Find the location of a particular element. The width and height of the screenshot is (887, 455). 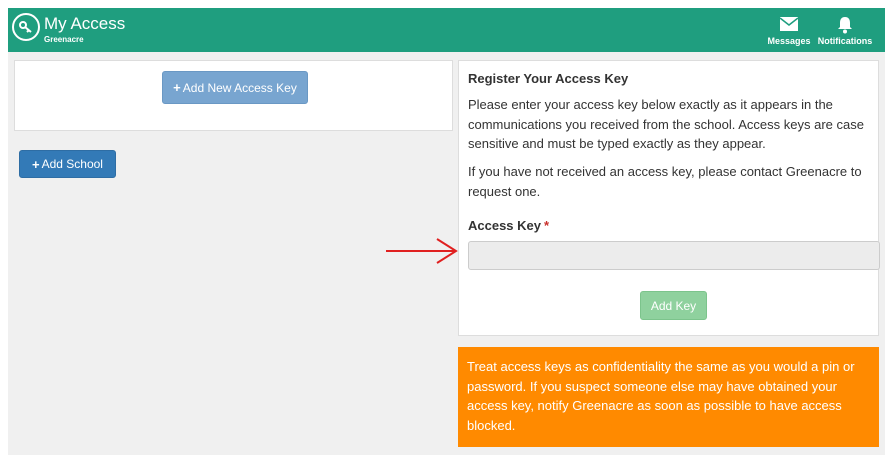

bell-icon is located at coordinates (845, 26).